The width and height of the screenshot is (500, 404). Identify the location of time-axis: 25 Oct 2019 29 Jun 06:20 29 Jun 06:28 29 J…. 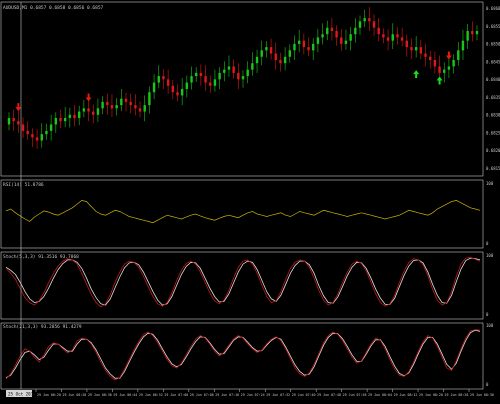
(250, 393).